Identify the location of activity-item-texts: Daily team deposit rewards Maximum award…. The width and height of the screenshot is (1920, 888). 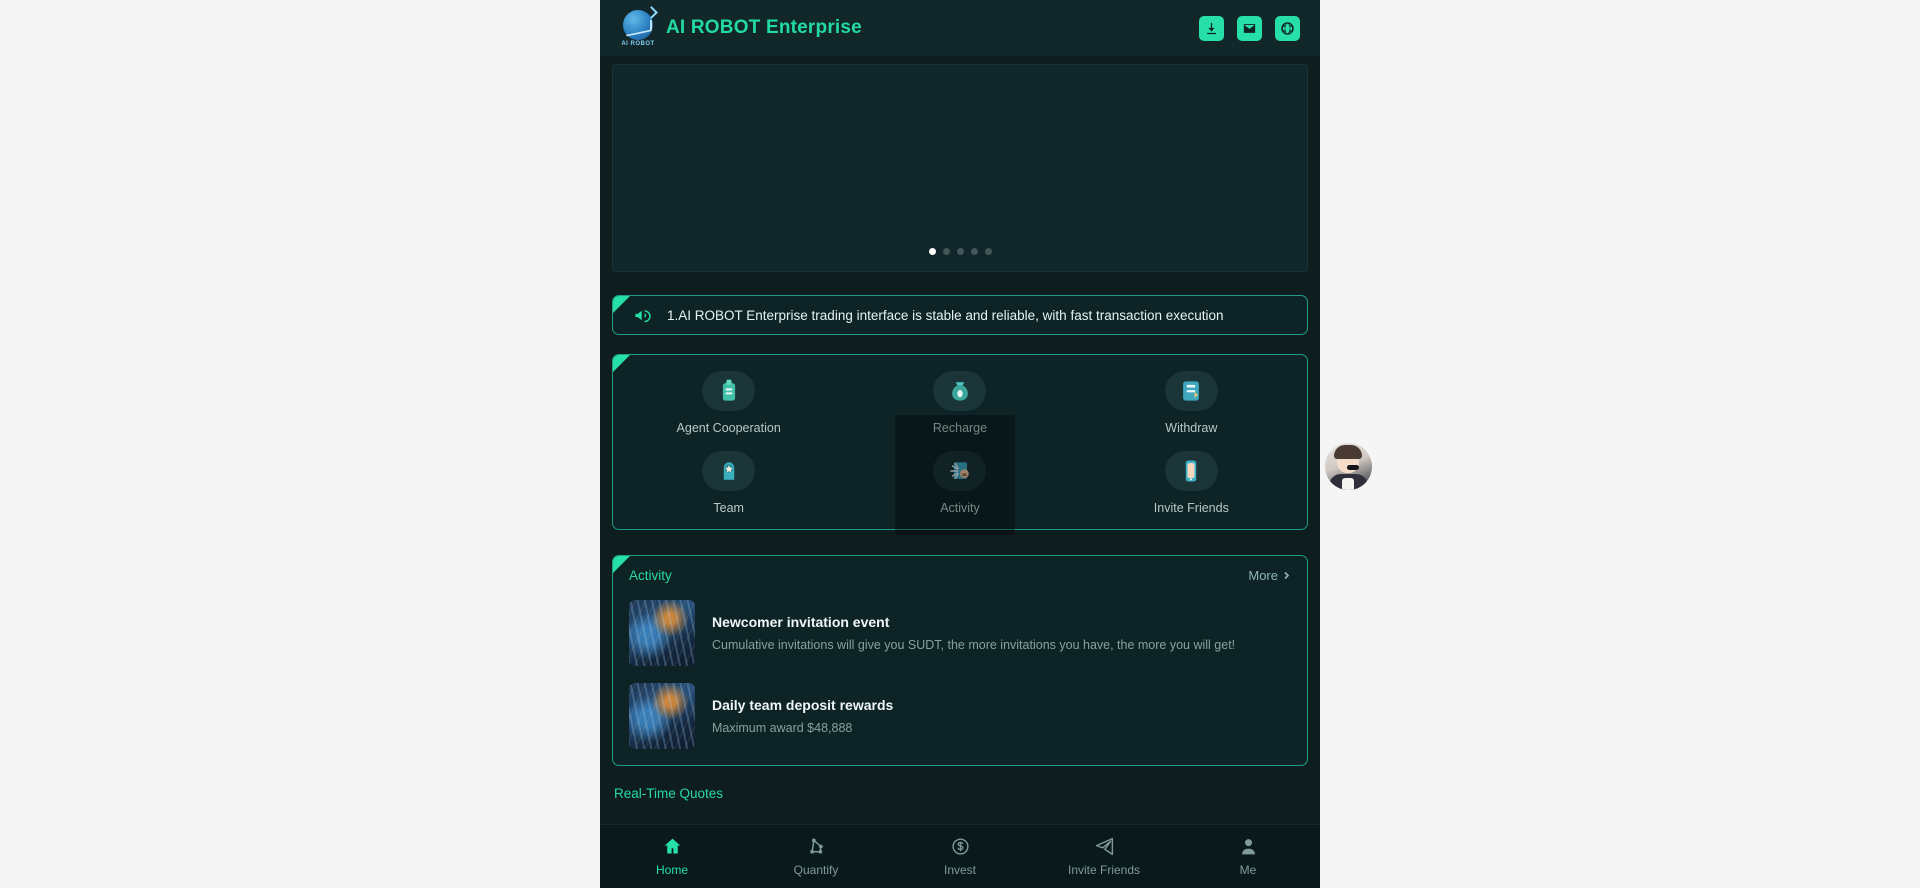
(802, 716).